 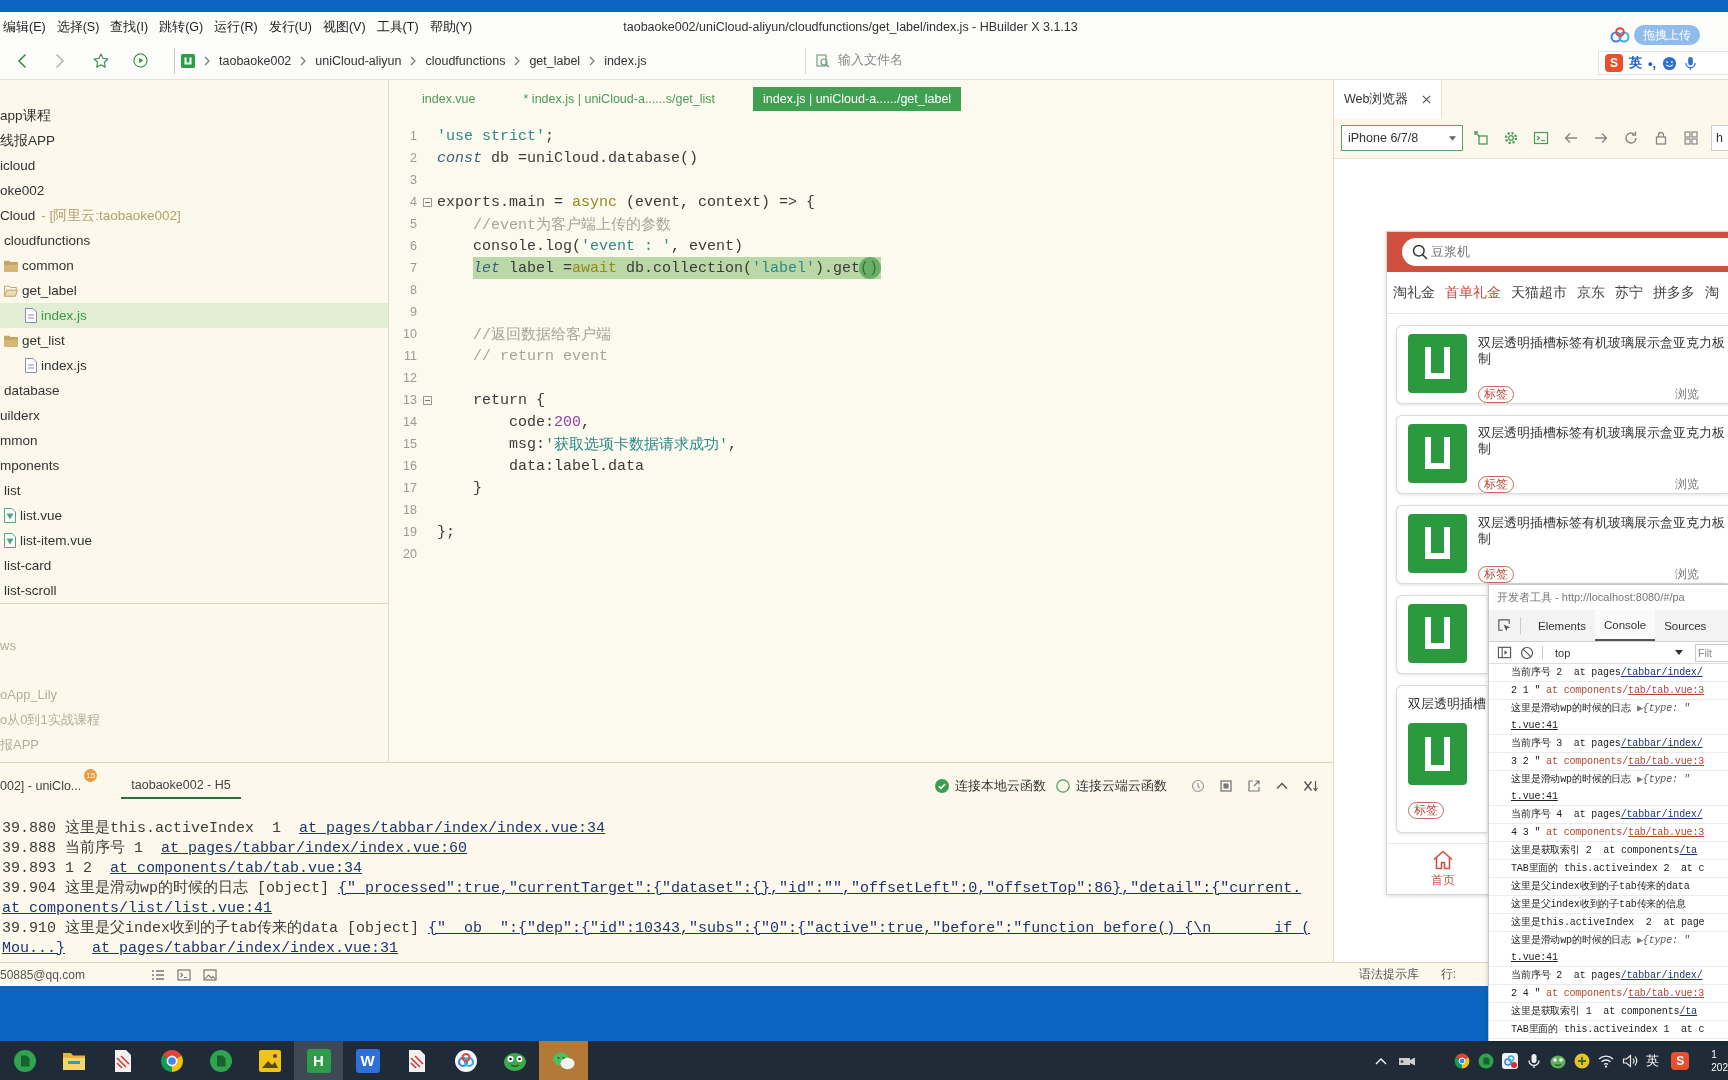 What do you see at coordinates (358, 60) in the screenshot?
I see `breadcrumb-item: uniCloud-aliyun` at bounding box center [358, 60].